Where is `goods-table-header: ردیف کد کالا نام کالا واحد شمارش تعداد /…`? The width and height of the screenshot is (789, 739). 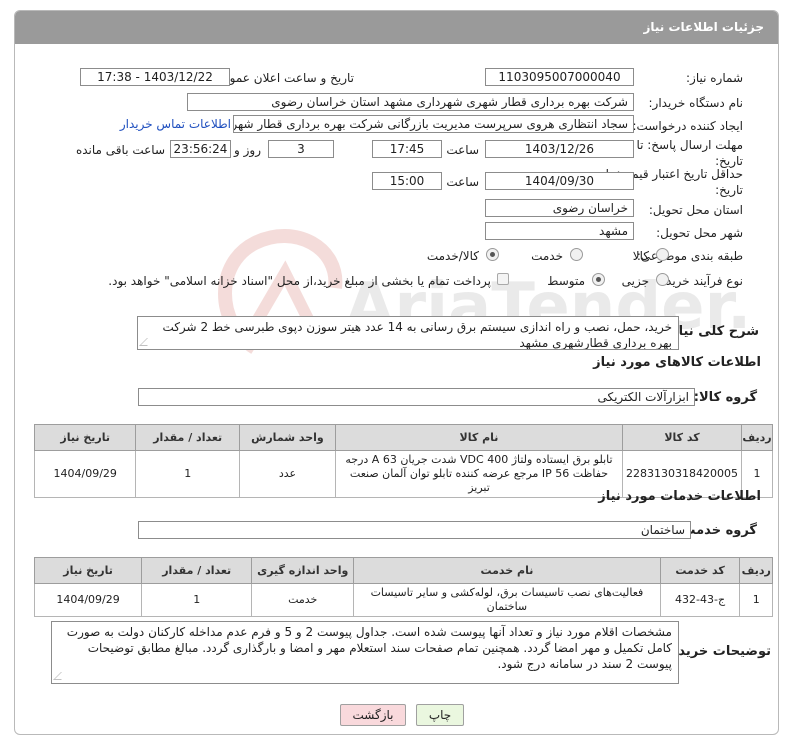
goods-table-header: ردیف کد کالا نام کالا واحد شمارش تعداد /… is located at coordinates (403, 437).